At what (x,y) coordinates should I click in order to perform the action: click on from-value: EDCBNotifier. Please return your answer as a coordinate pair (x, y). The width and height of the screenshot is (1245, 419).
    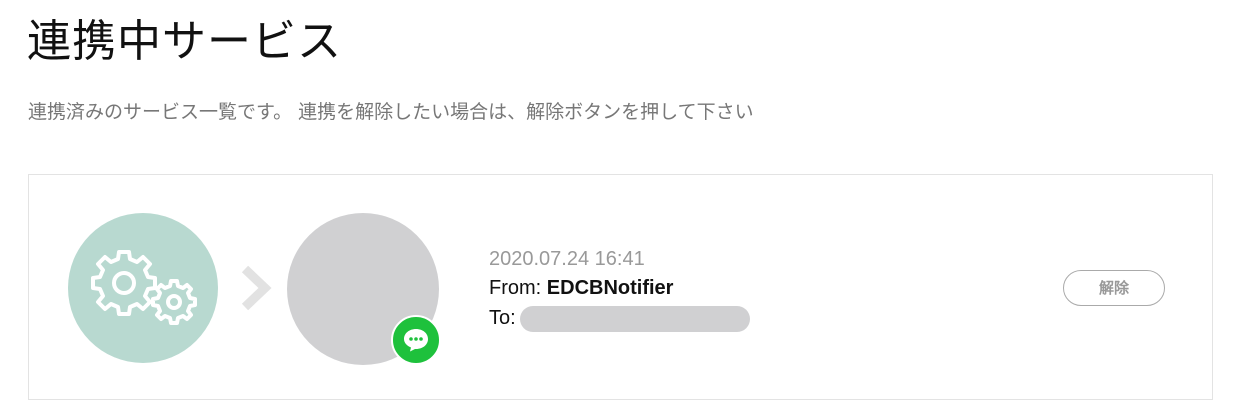
    Looking at the image, I should click on (610, 288).